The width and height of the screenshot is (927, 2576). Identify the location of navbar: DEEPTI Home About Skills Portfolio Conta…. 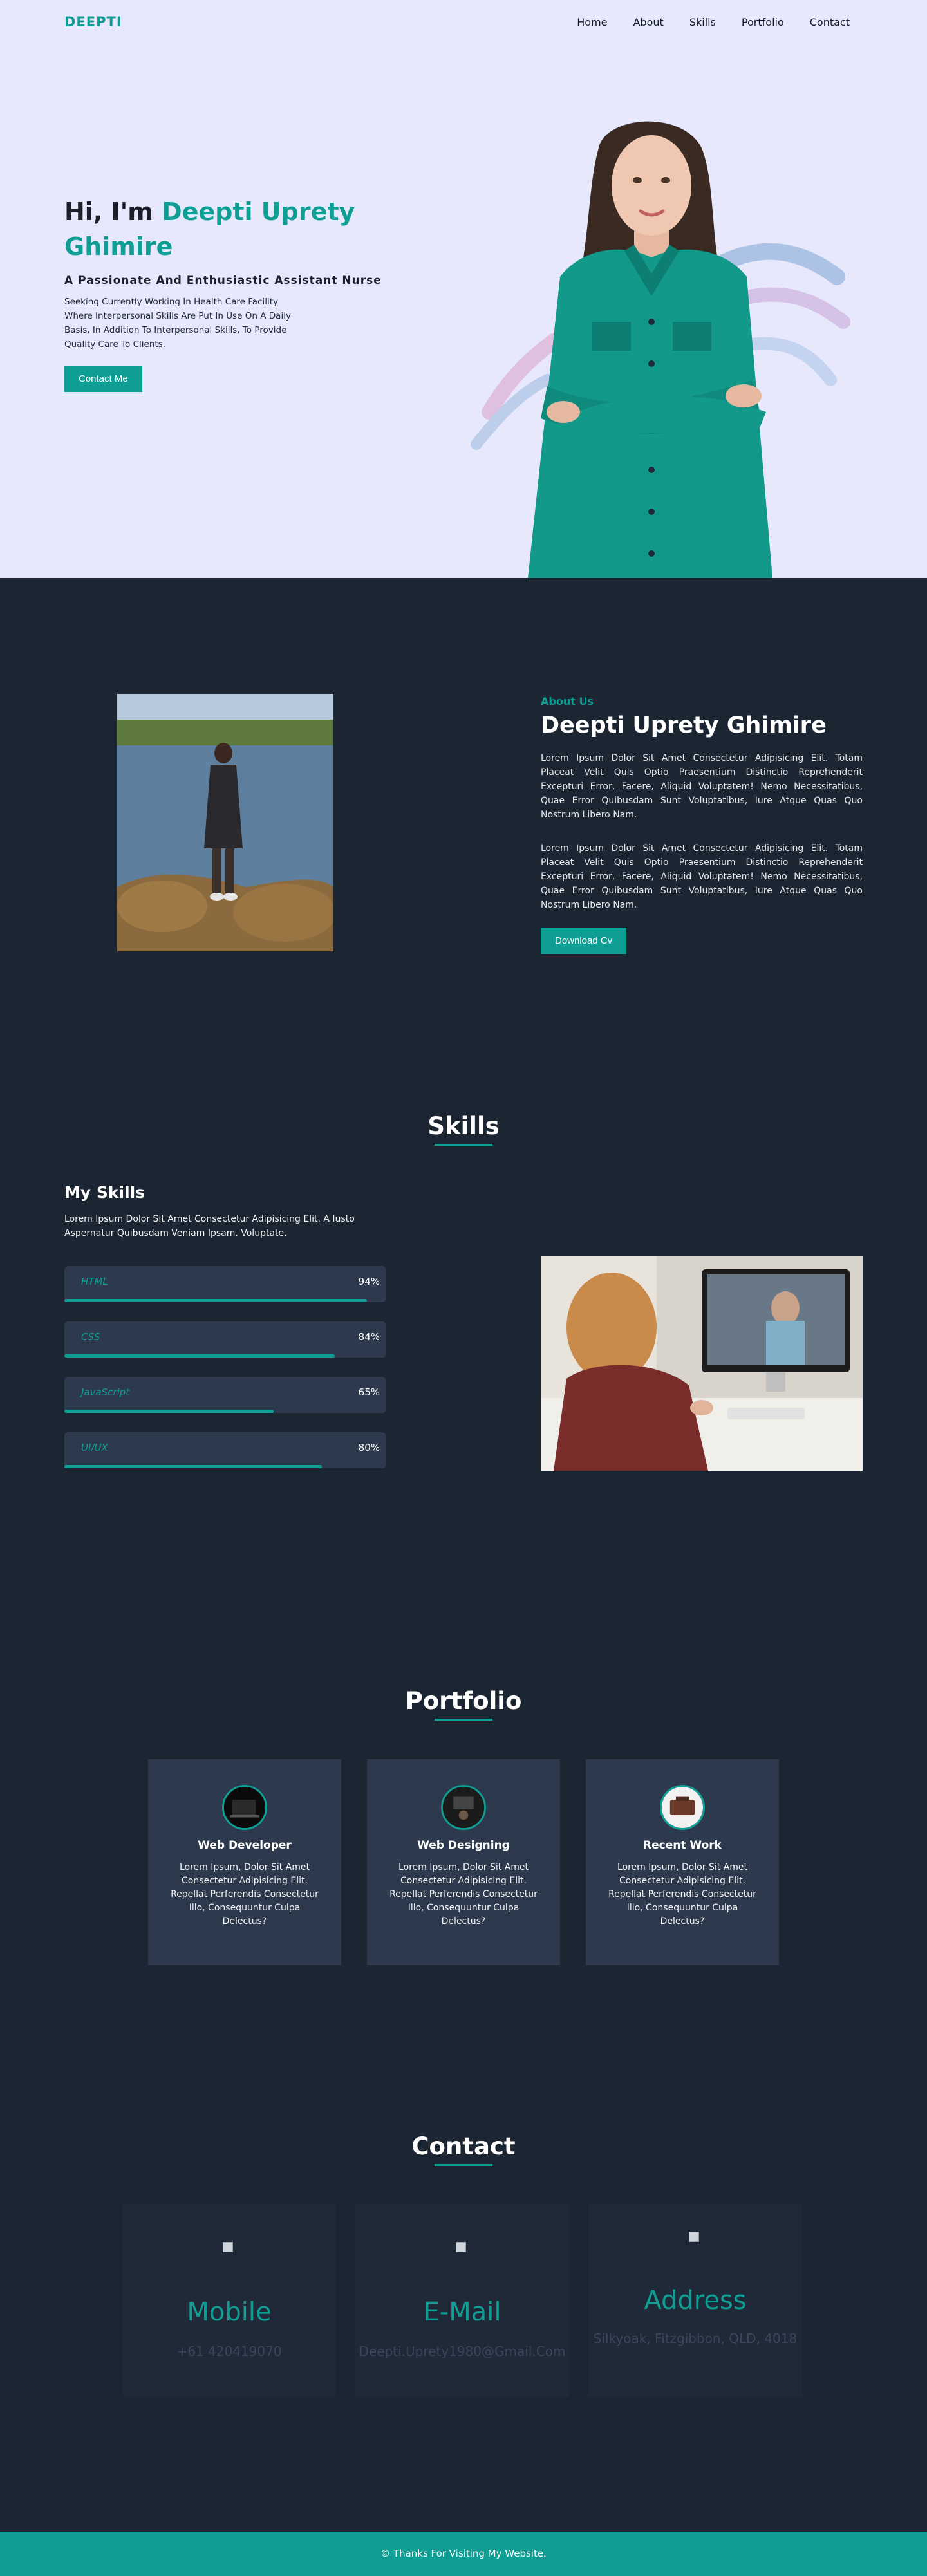
(464, 22).